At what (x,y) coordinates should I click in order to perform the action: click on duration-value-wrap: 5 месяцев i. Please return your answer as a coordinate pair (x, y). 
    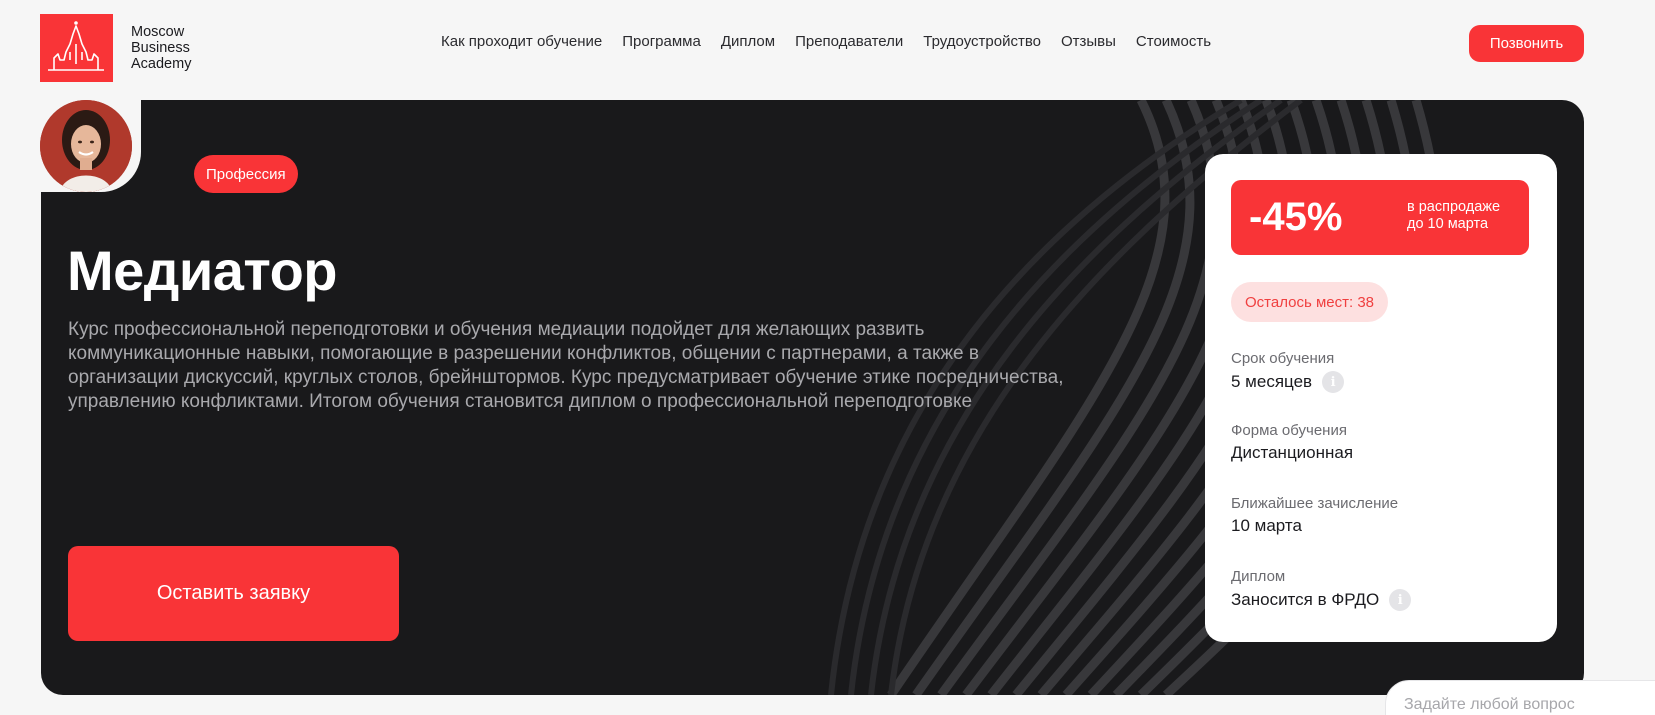
    Looking at the image, I should click on (1288, 382).